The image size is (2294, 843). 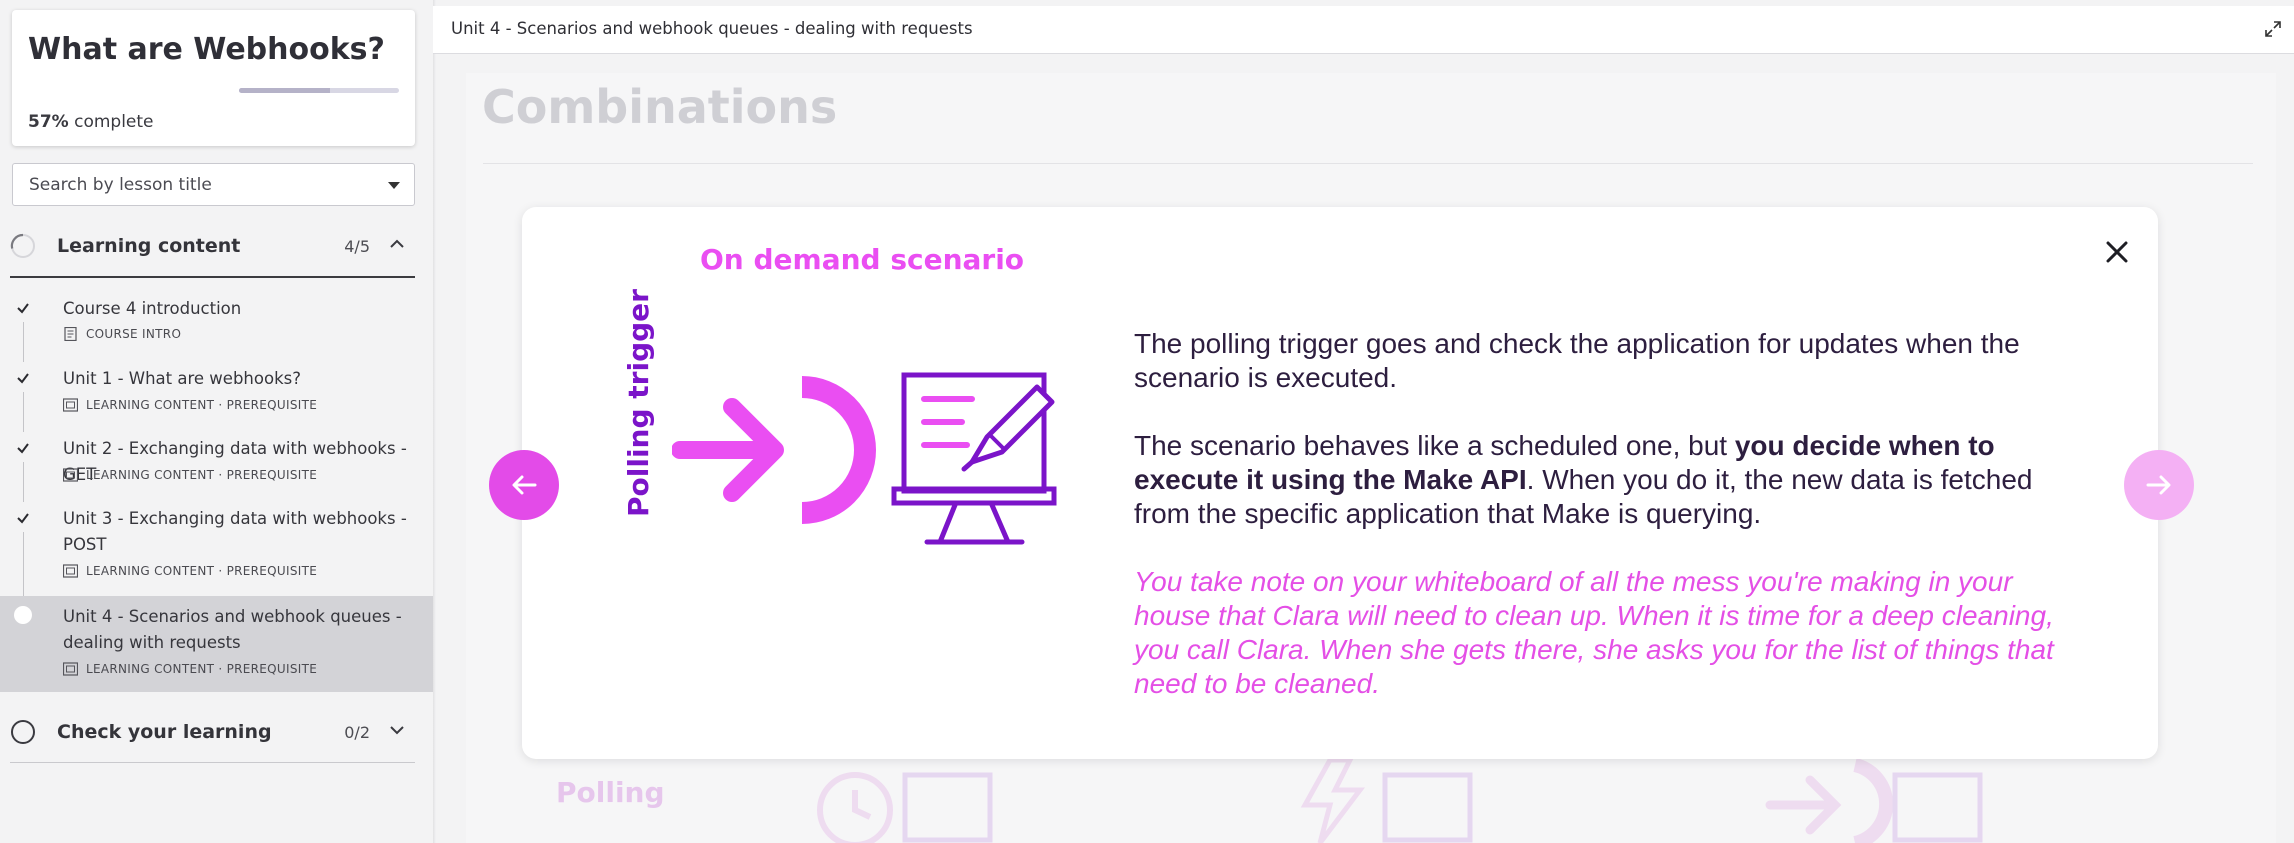 I want to click on course-progress-text: 57% complete, so click(x=91, y=122).